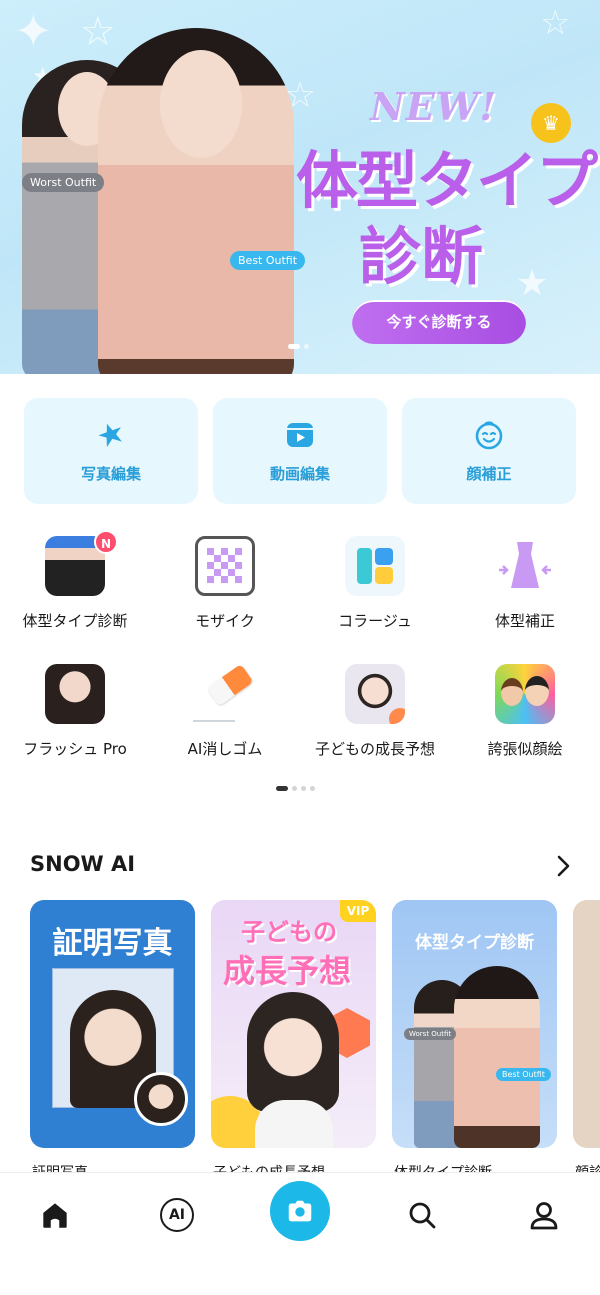 The image size is (600, 1295). I want to click on card-title: 証明写真, so click(112, 943).